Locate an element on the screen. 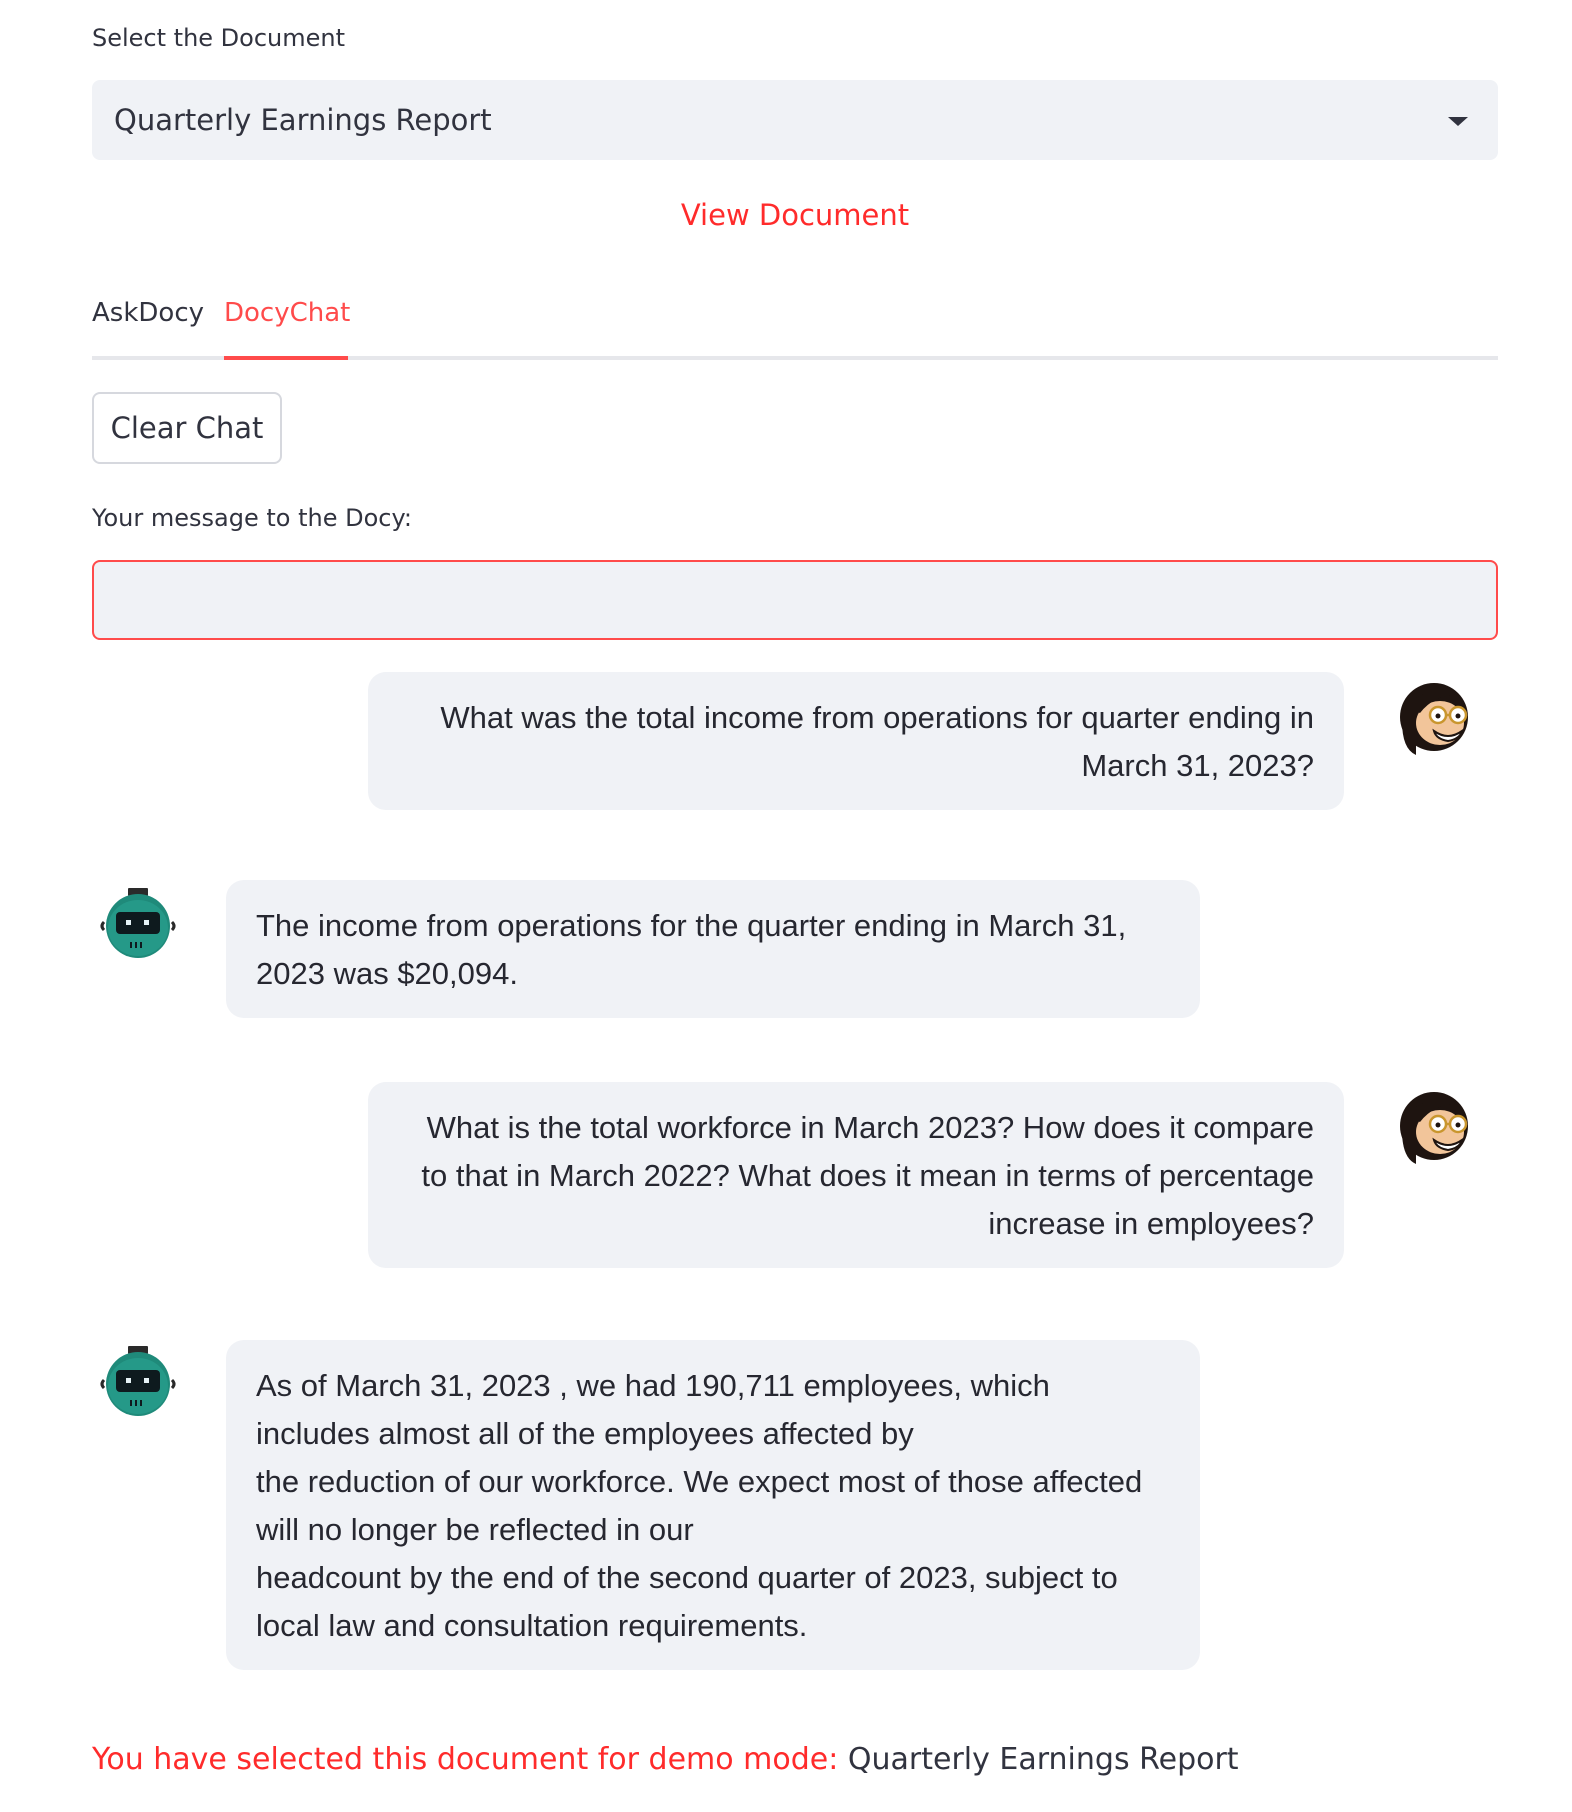  tab-docychat: DocyChat is located at coordinates (287, 328).